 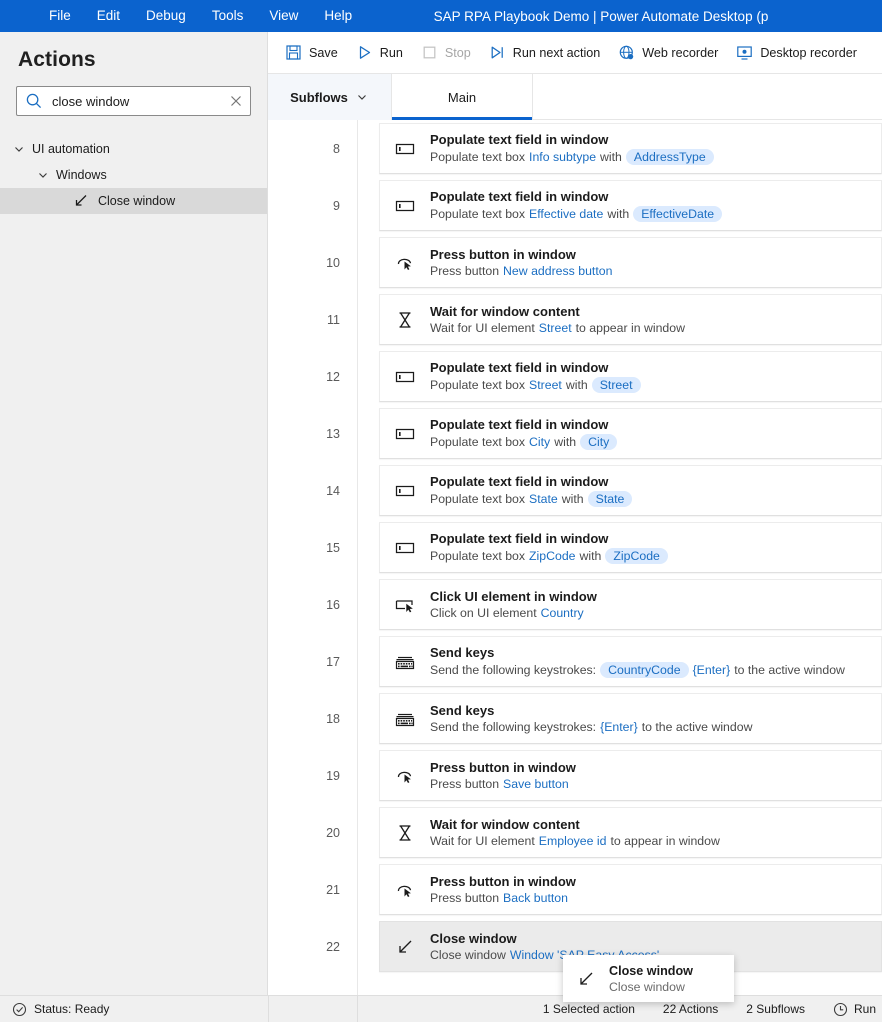 What do you see at coordinates (680, 52) in the screenshot?
I see `web-recorder-label: Web recorder` at bounding box center [680, 52].